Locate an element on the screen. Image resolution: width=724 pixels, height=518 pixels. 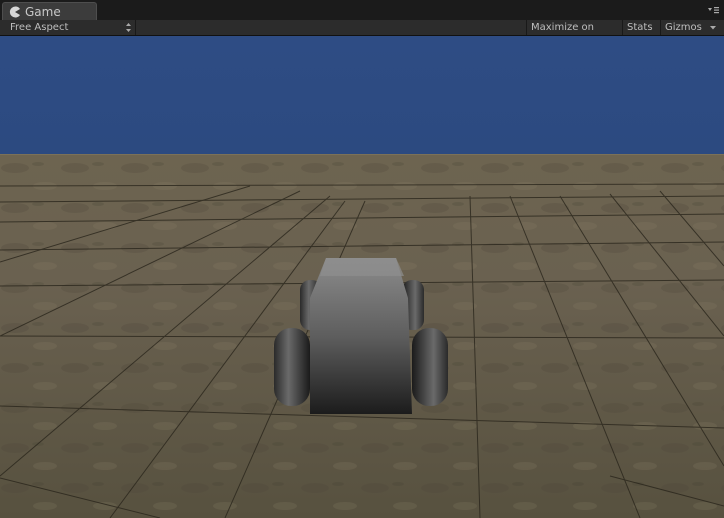
chevron-down-icon is located at coordinates (713, 28).